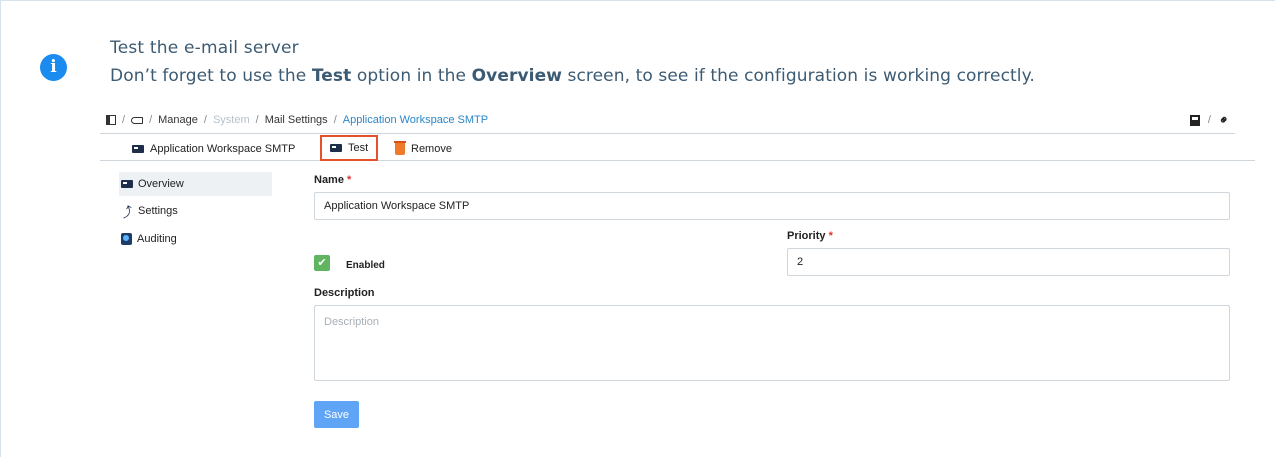 The height and width of the screenshot is (457, 1275). What do you see at coordinates (1008, 262) in the screenshot?
I see `priority-field: 2` at bounding box center [1008, 262].